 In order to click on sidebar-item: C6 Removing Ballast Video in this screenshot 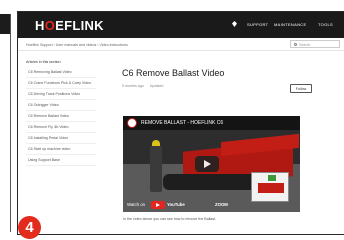, I will do `click(61, 72)`.